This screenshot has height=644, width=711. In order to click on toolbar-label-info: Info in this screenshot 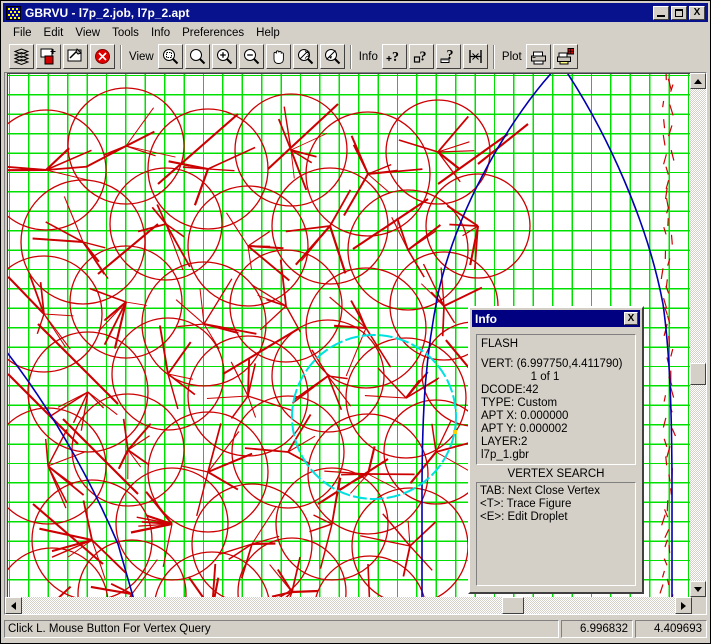, I will do `click(368, 56)`.